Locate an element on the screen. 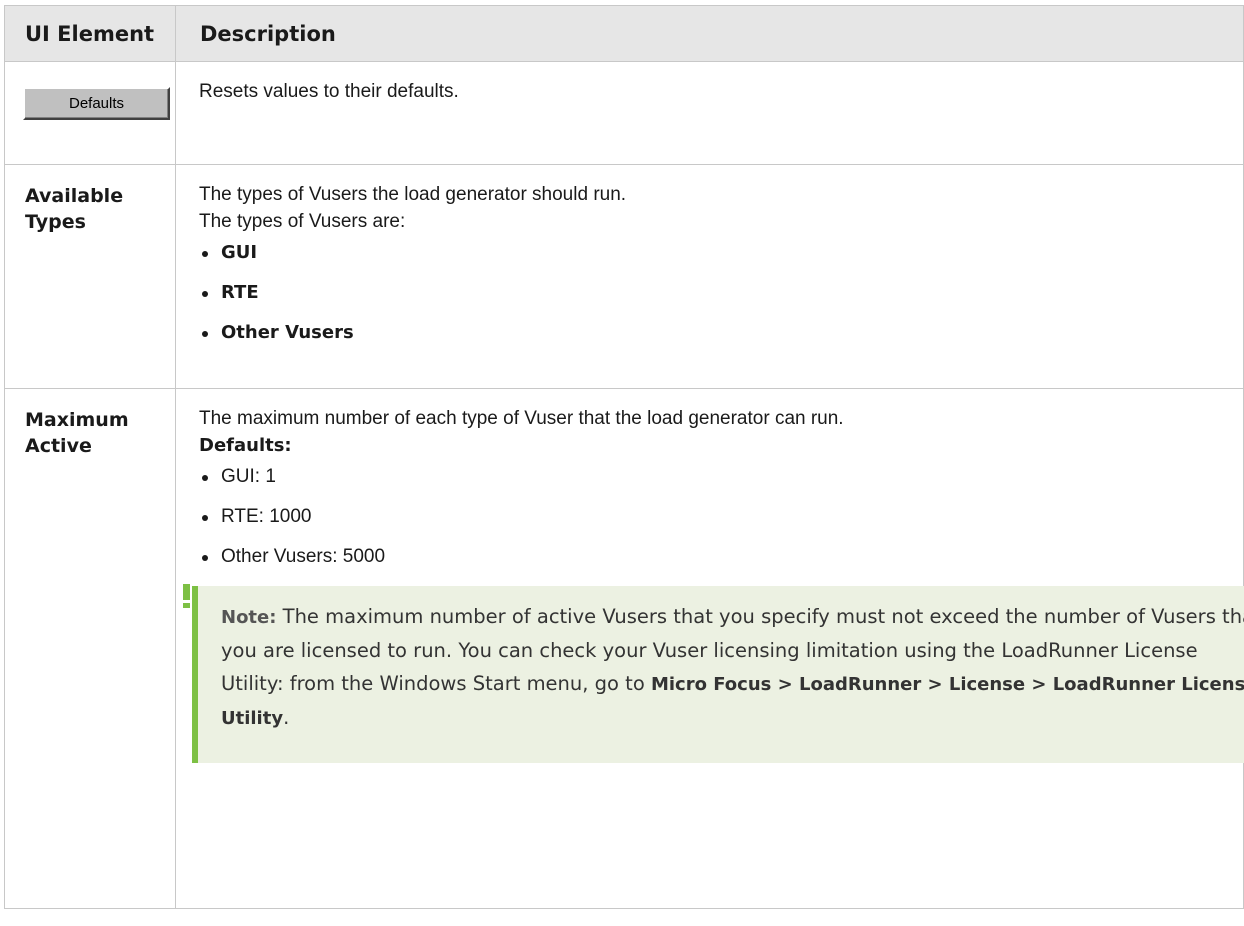 The height and width of the screenshot is (926, 1244). table-header-row: UI Element Description is located at coordinates (624, 33).